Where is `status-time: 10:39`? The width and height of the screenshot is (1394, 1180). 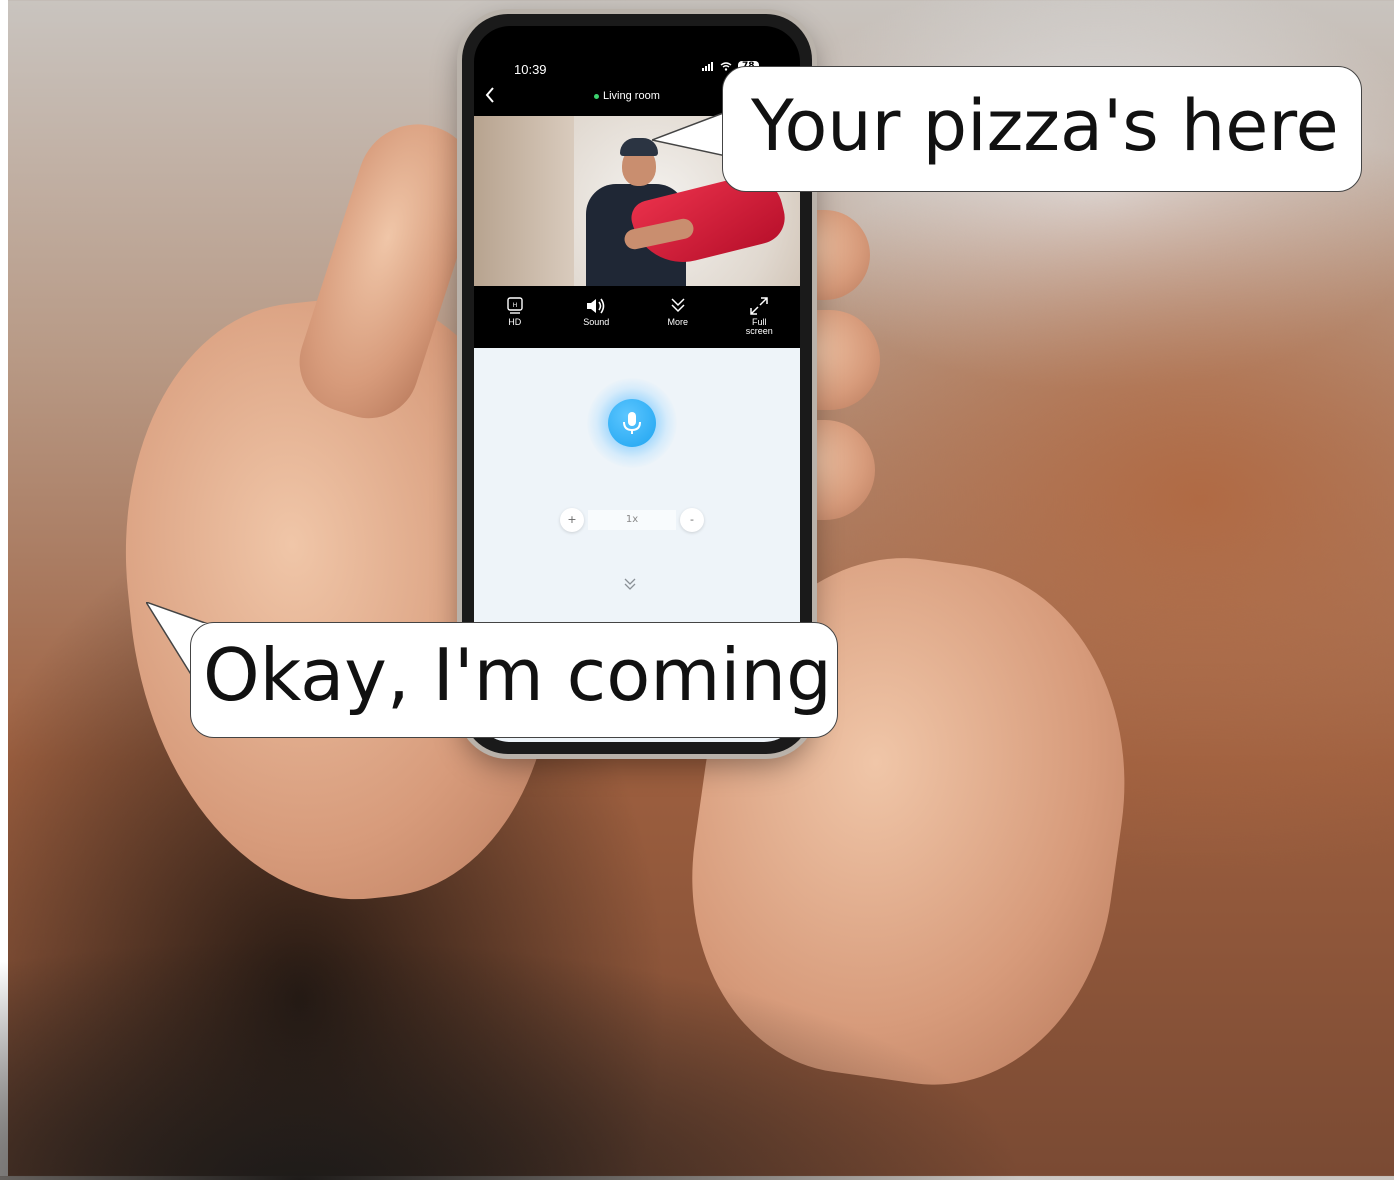 status-time: 10:39 is located at coordinates (530, 69).